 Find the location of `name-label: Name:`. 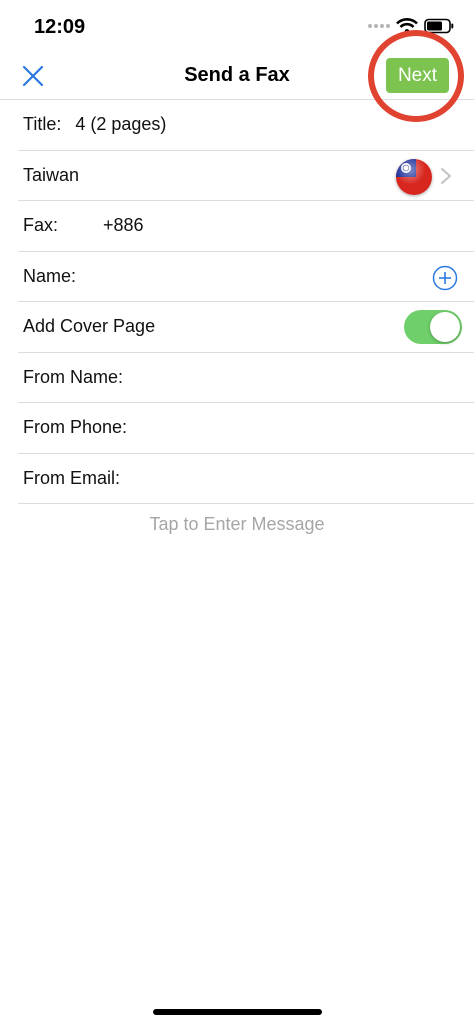

name-label: Name: is located at coordinates (50, 275).